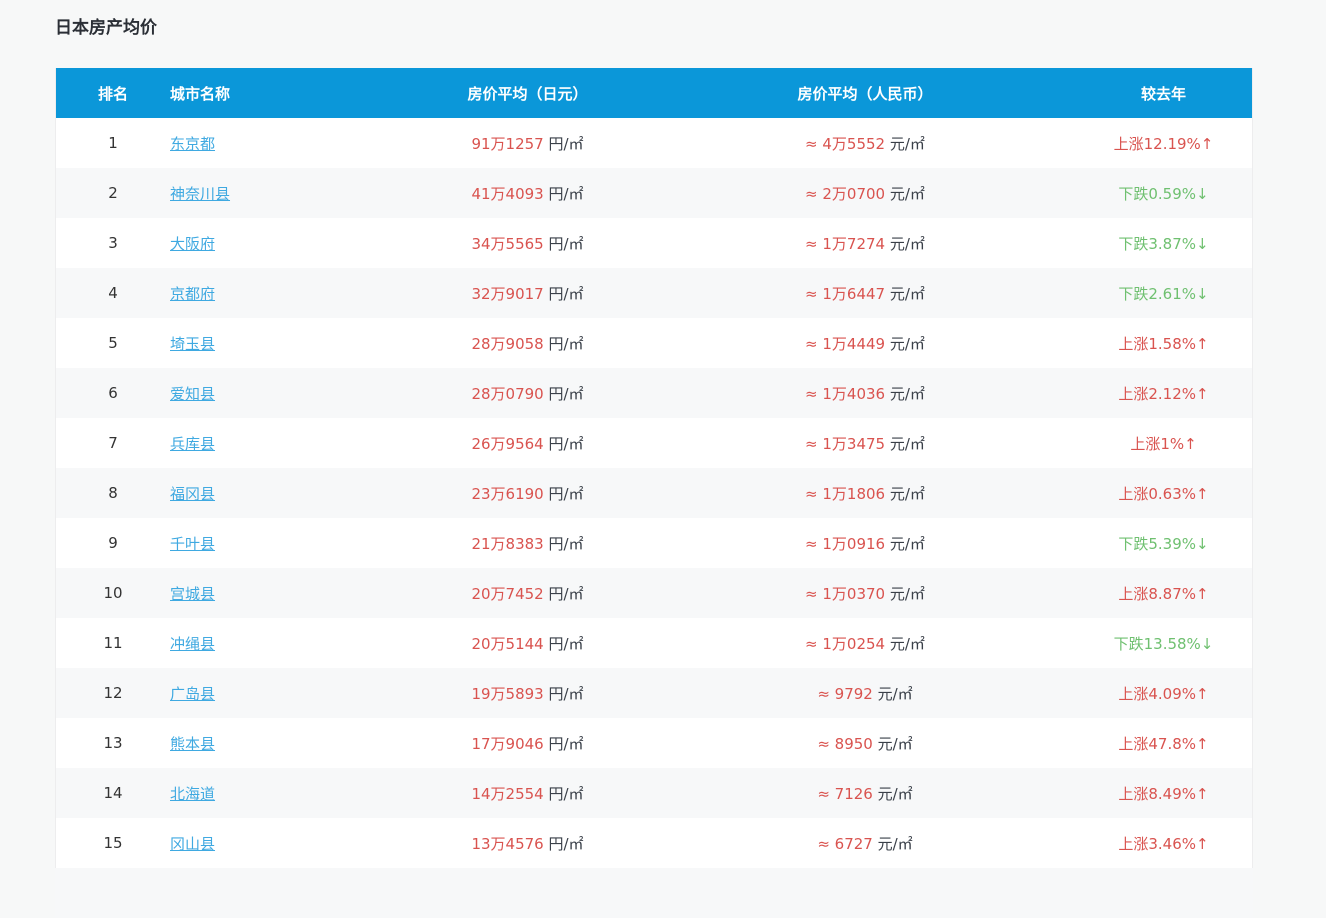 This screenshot has height=918, width=1326. I want to click on change-rise-text: 上涨1%↑, so click(1163, 443).